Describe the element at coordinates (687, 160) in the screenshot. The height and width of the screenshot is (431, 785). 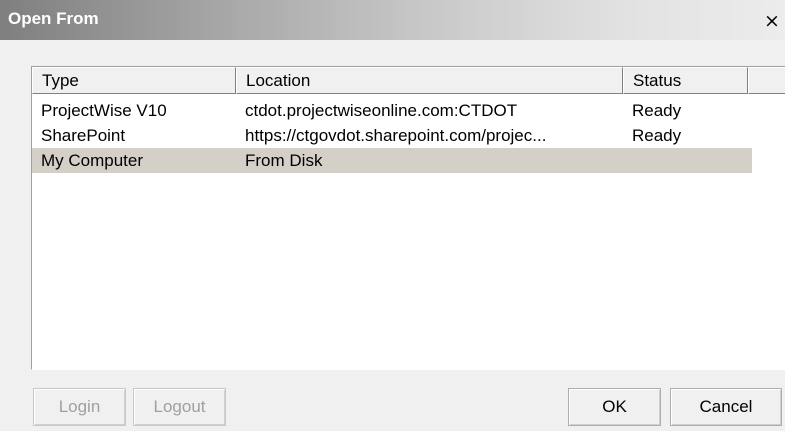
I see `cell-status` at that location.